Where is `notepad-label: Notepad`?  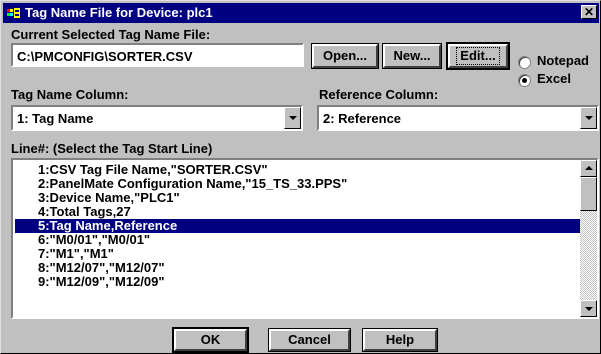
notepad-label: Notepad is located at coordinates (563, 60).